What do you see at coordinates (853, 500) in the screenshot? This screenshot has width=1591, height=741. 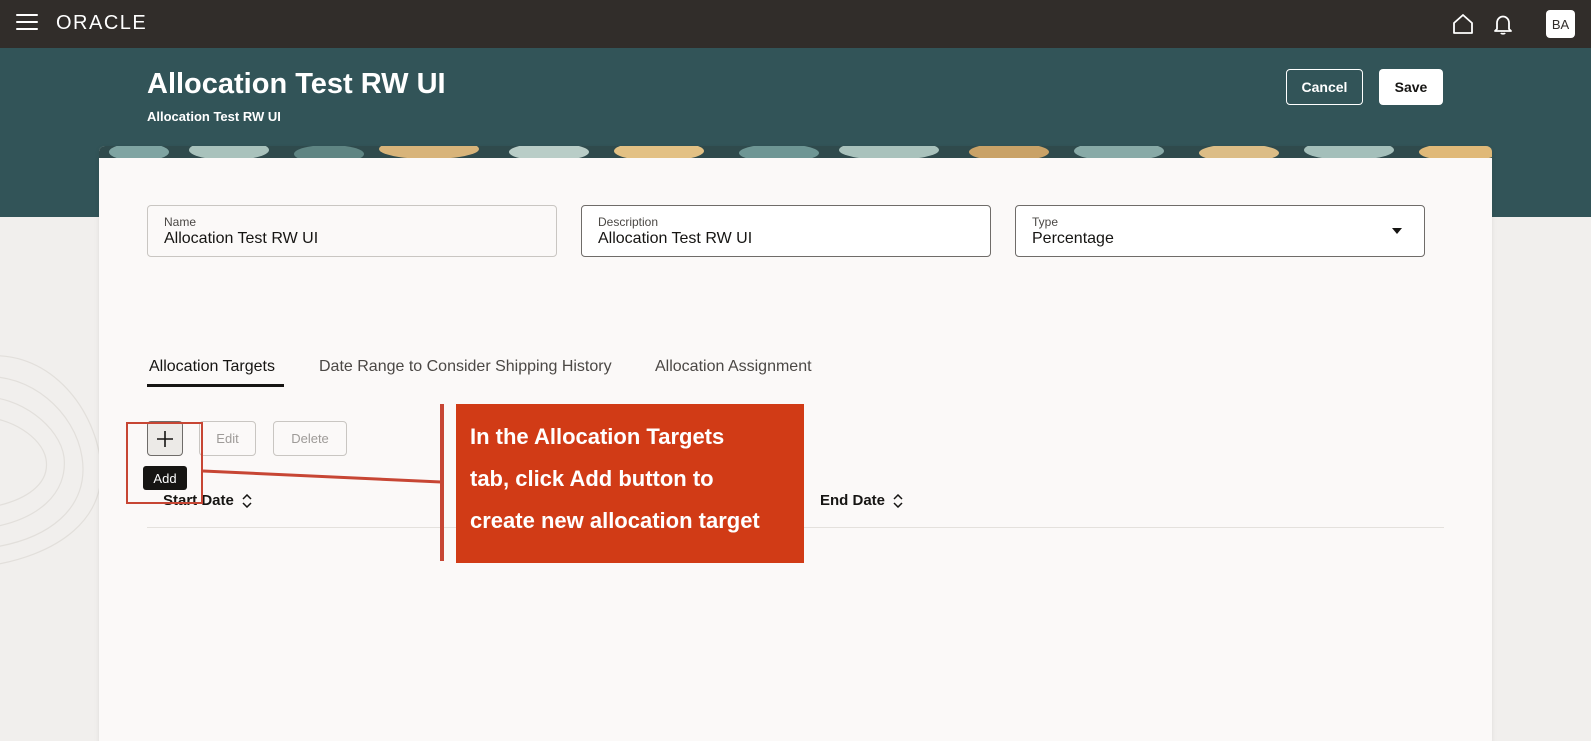 I see `column-label: End Date` at bounding box center [853, 500].